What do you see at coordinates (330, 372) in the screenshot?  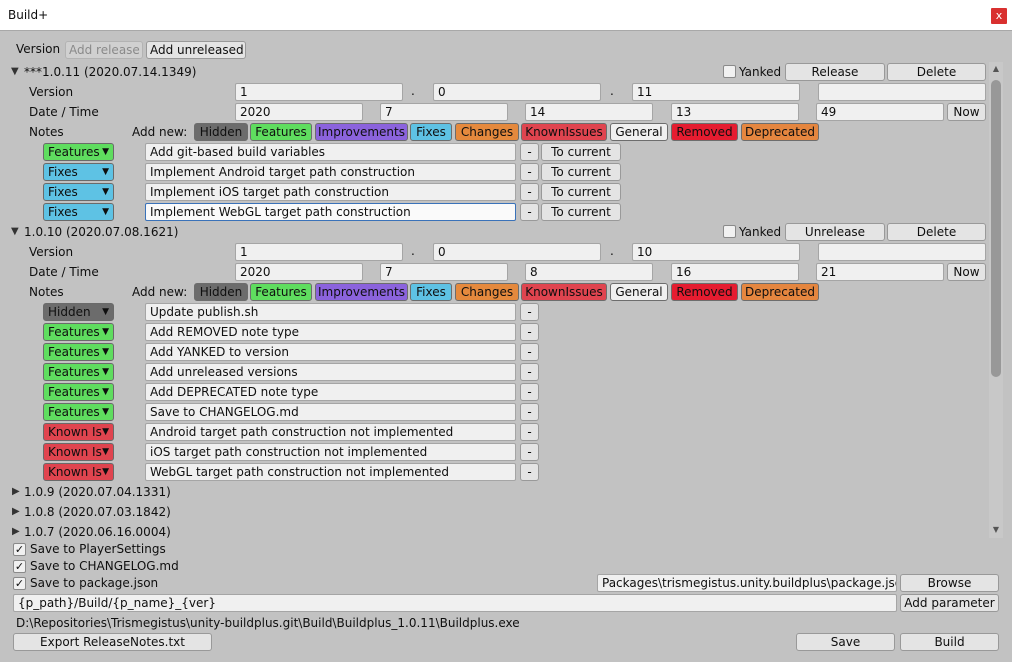 I see `note-text-field: Add unreleased versions` at bounding box center [330, 372].